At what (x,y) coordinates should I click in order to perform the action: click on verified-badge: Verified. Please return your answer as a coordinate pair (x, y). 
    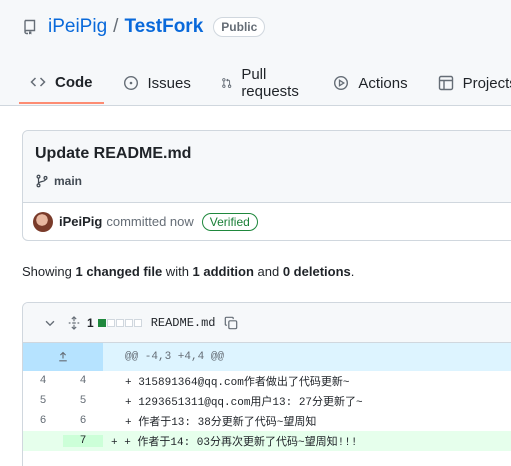
    Looking at the image, I should click on (229, 221).